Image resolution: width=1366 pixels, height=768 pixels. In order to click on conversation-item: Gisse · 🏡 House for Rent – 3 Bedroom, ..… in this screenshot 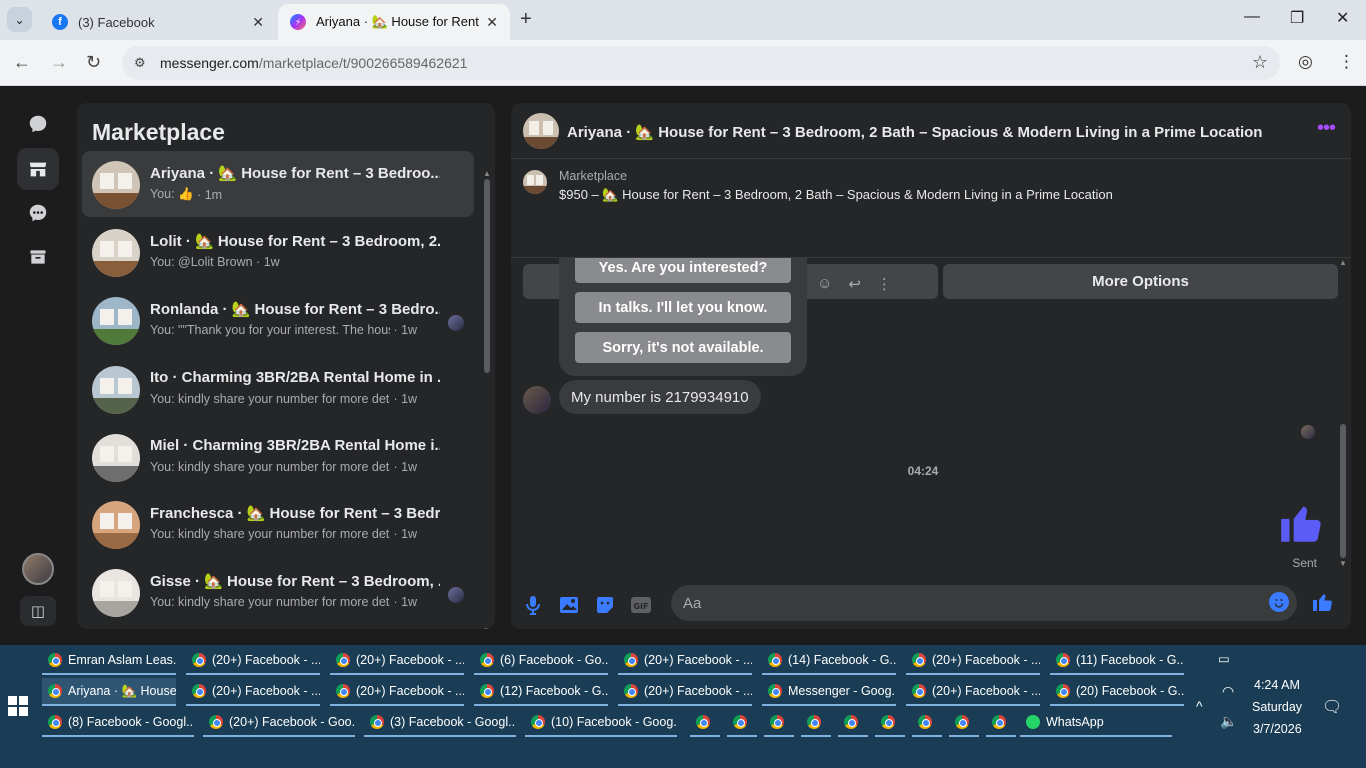, I will do `click(278, 592)`.